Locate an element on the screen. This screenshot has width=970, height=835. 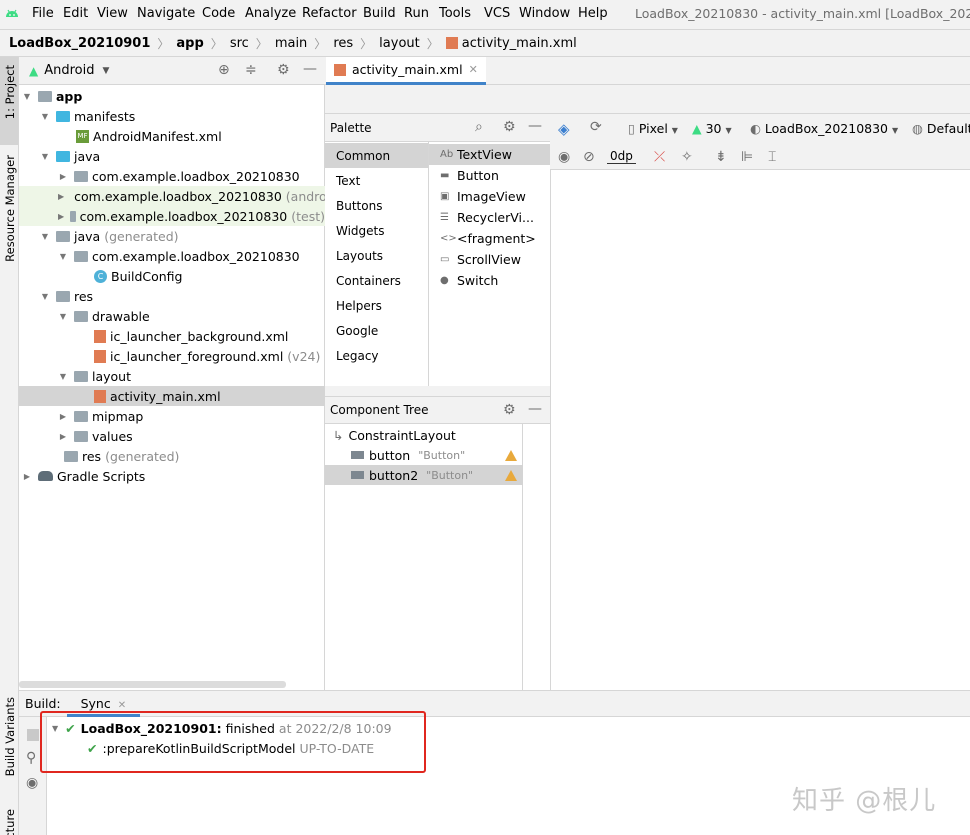
tree-item-activity-main: activity_main.xml is located at coordinates (172, 396).